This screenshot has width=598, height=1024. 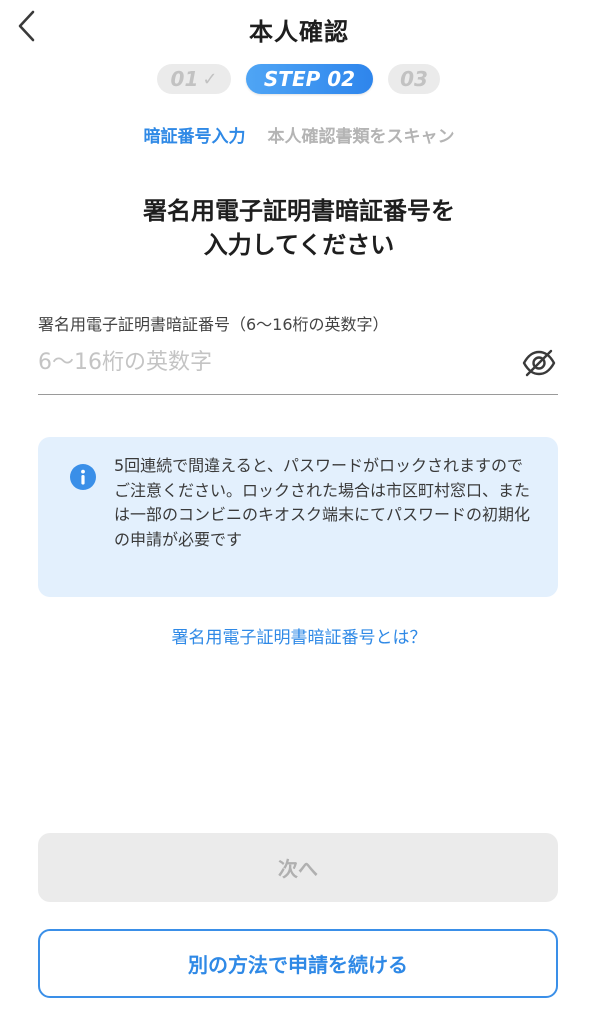 What do you see at coordinates (299, 228) in the screenshot?
I see `main-heading: 署名用電子証明書暗証番号を 入力してください` at bounding box center [299, 228].